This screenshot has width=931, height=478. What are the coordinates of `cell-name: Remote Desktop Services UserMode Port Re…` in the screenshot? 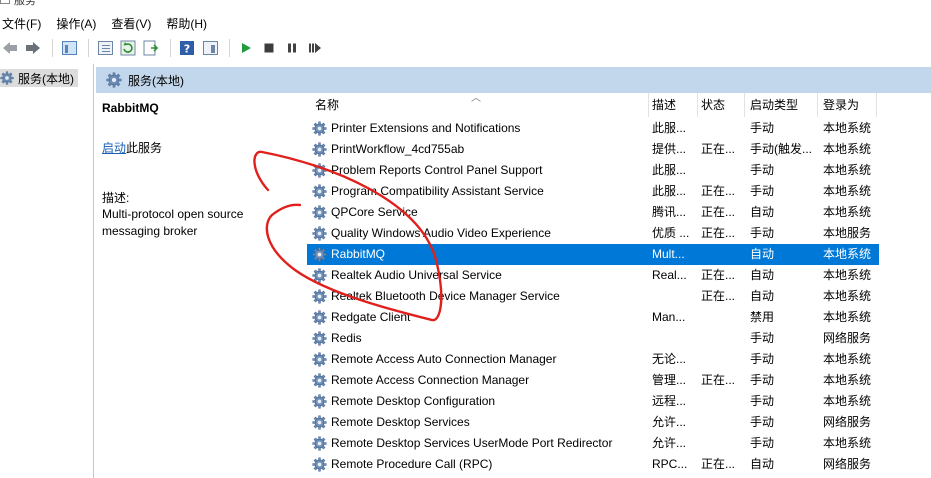 It's located at (472, 443).